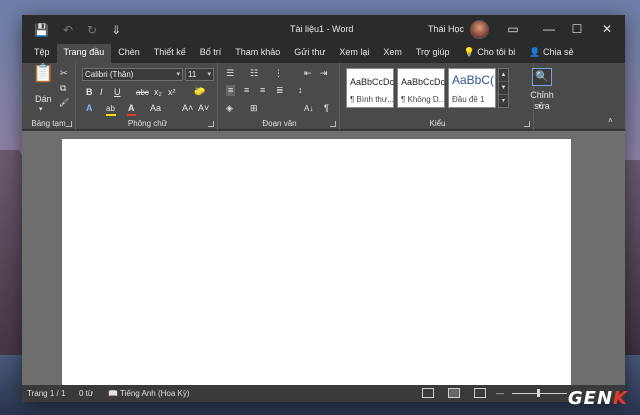  Describe the element at coordinates (230, 73) in the screenshot. I see `bullets-button: ☰` at that location.